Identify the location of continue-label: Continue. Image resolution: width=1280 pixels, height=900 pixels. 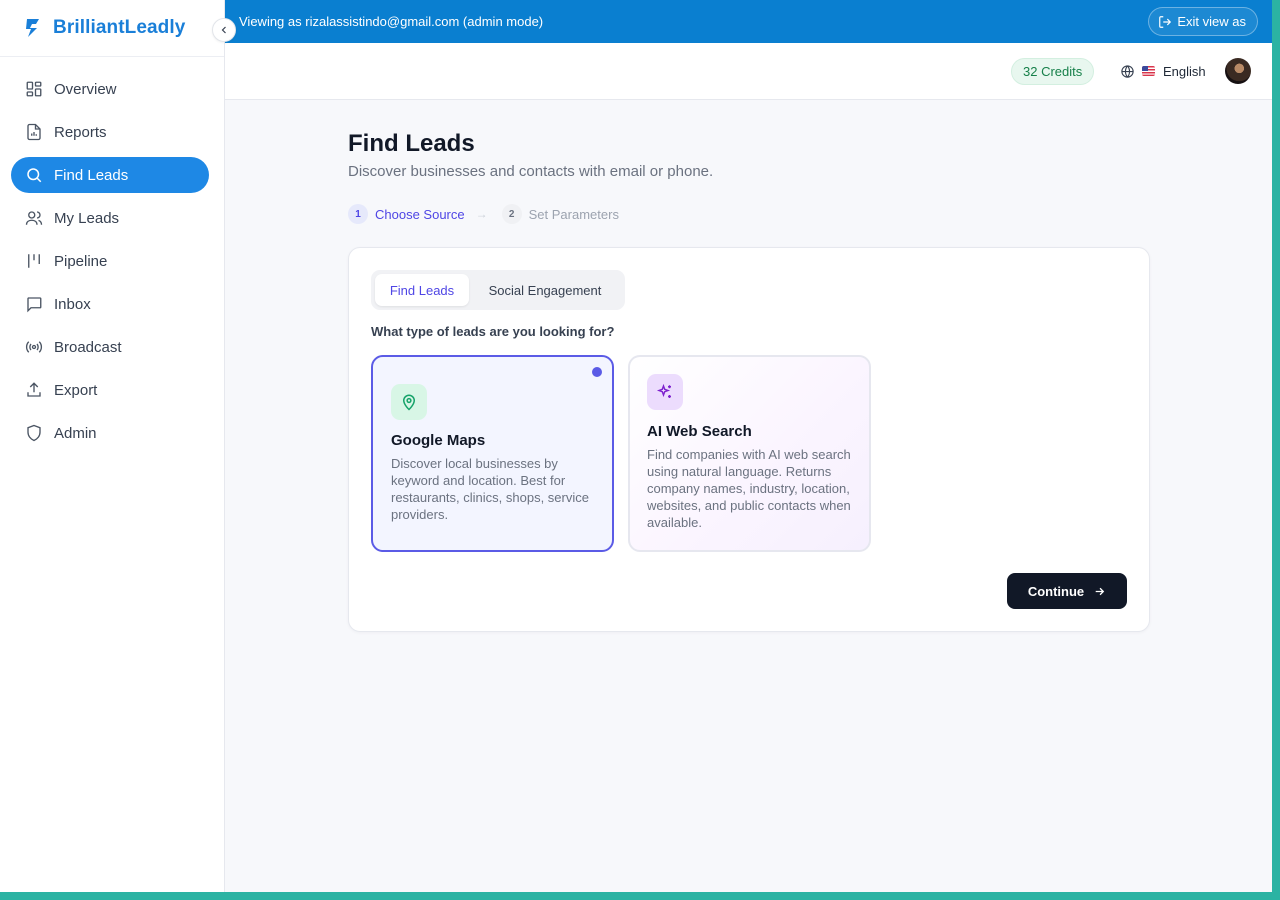
(1056, 591).